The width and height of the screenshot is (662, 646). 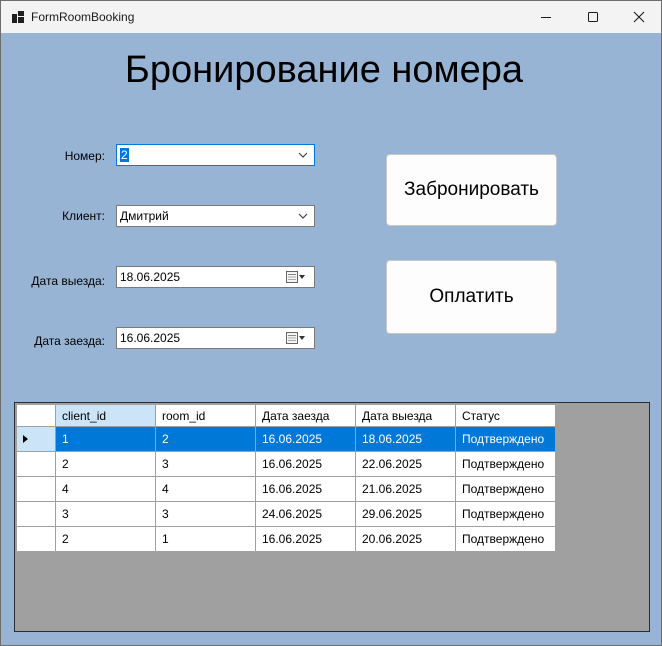 What do you see at coordinates (150, 338) in the screenshot?
I see `checkin-value: 16.06.2025` at bounding box center [150, 338].